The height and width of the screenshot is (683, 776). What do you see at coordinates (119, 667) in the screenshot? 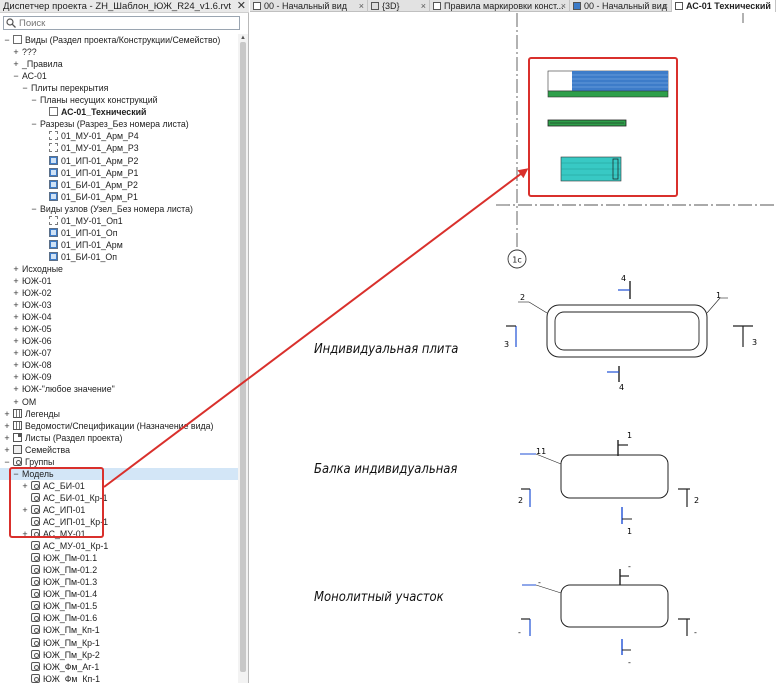
I see `tree-row: ЮЖ_Фм_Аг-1` at bounding box center [119, 667].